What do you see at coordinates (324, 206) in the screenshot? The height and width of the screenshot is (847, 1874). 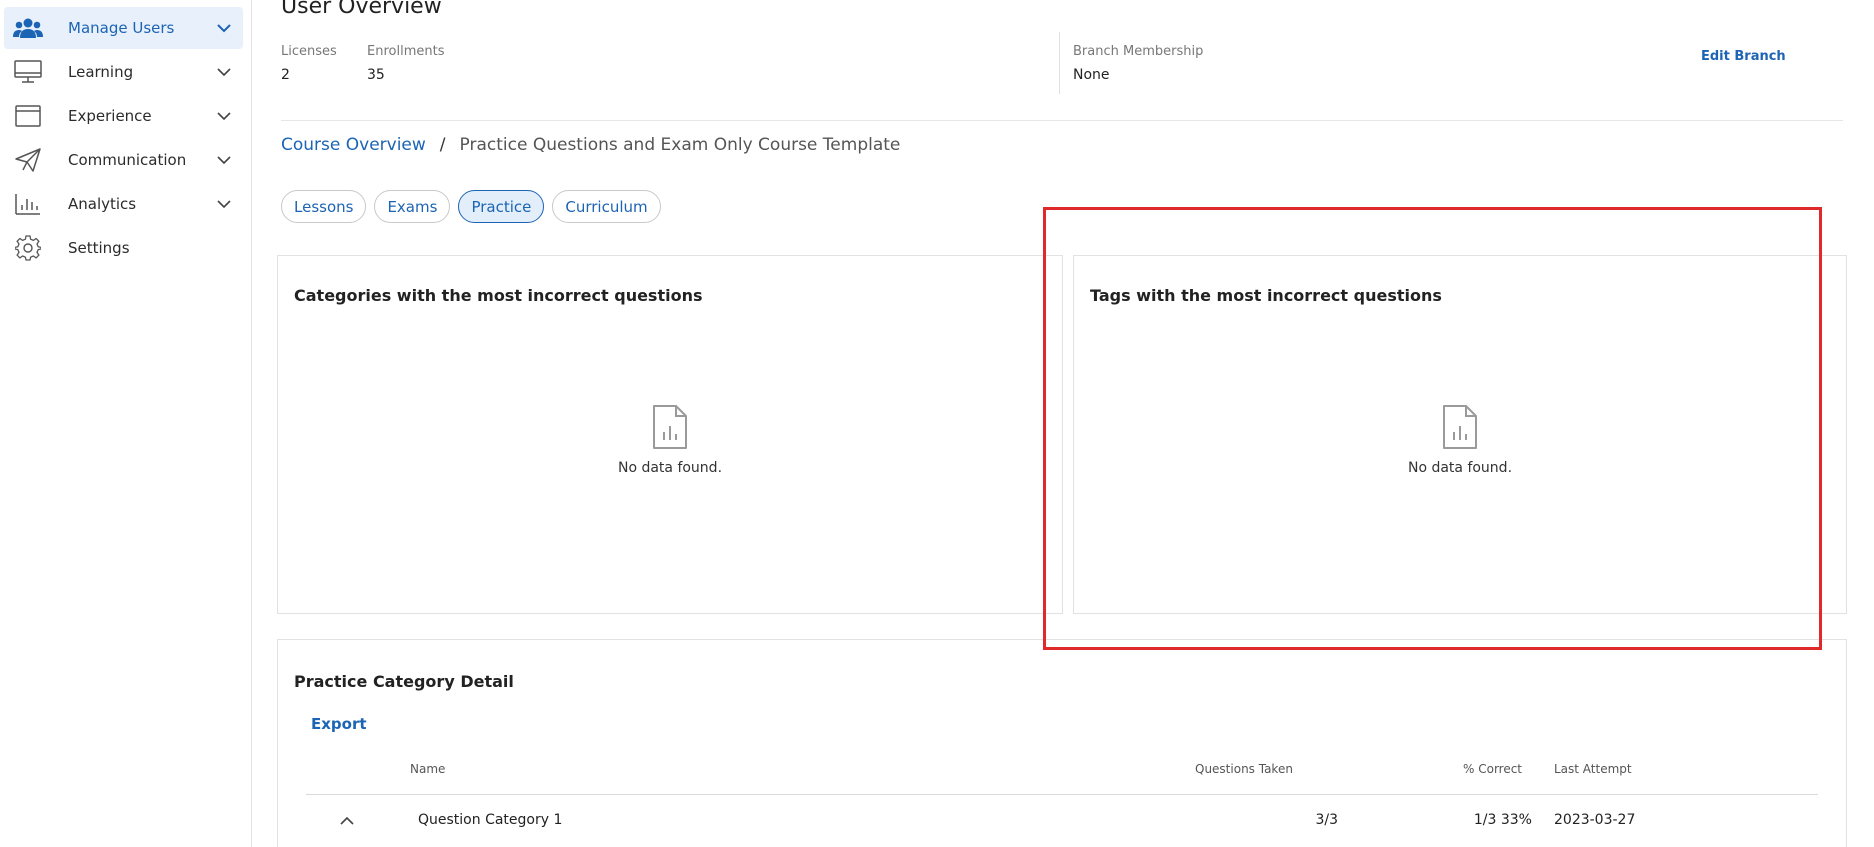 I see `tab-lessons: Lessons` at bounding box center [324, 206].